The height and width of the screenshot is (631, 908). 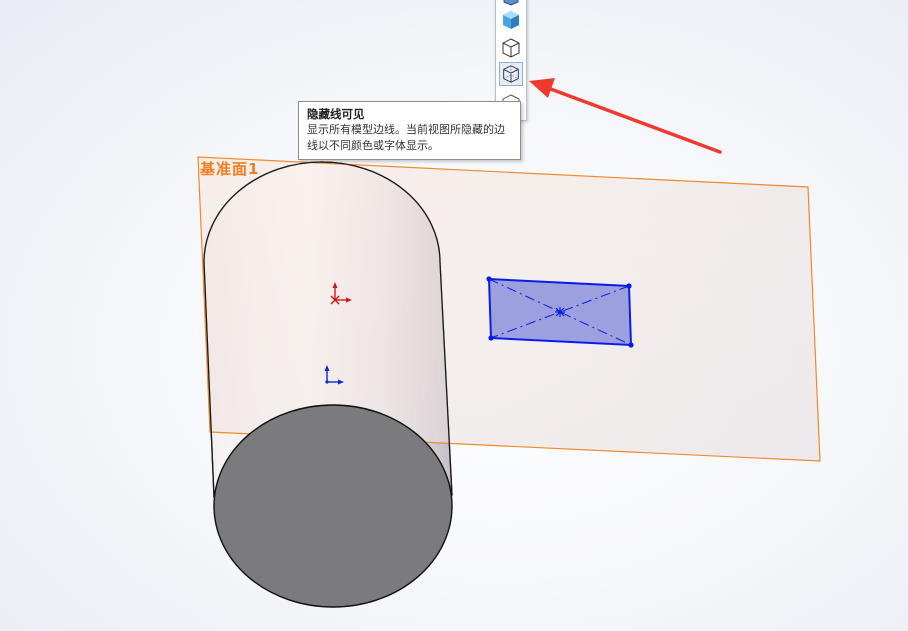 I want to click on wireframe-cube-icon, so click(x=511, y=48).